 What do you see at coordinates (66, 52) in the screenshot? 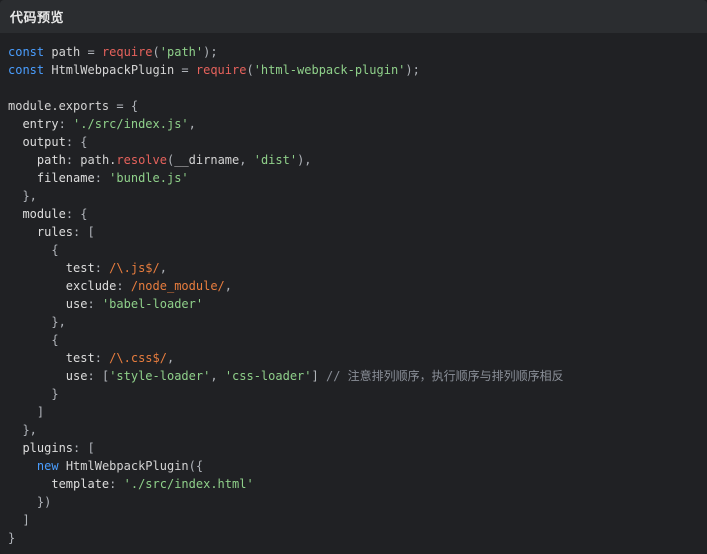
I see `text-token: path` at bounding box center [66, 52].